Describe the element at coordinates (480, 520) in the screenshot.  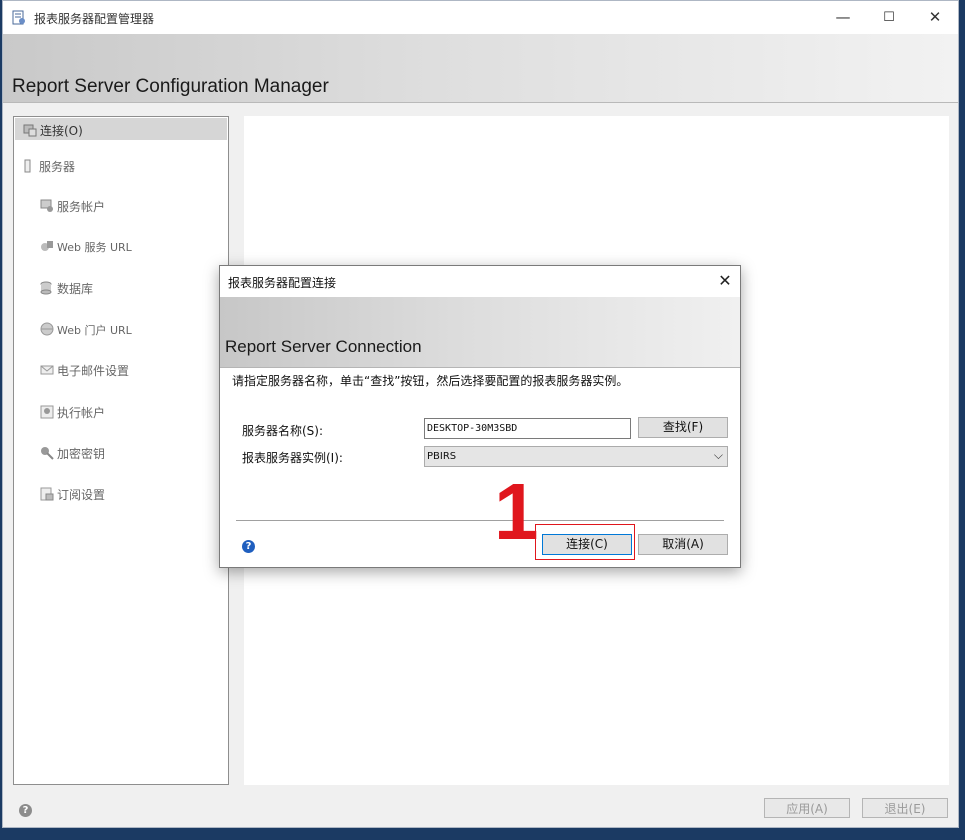
I see `dialog-separator` at that location.